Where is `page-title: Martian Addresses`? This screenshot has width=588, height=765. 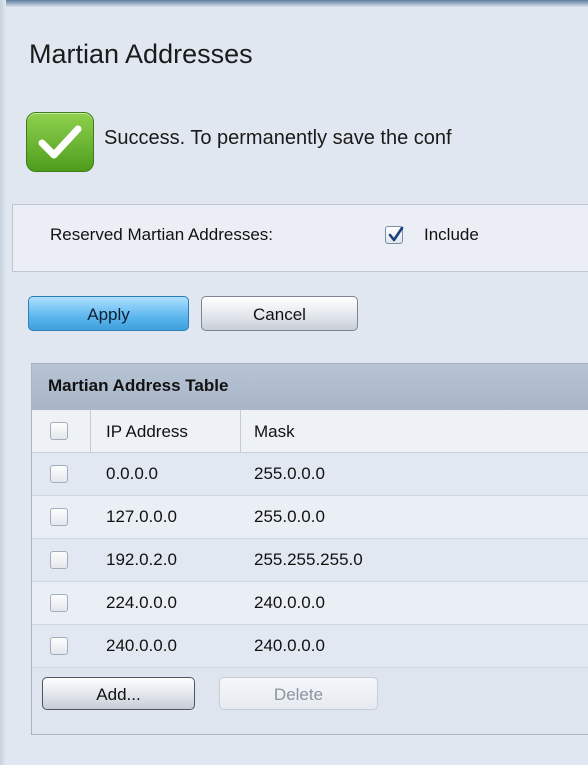 page-title: Martian Addresses is located at coordinates (141, 54).